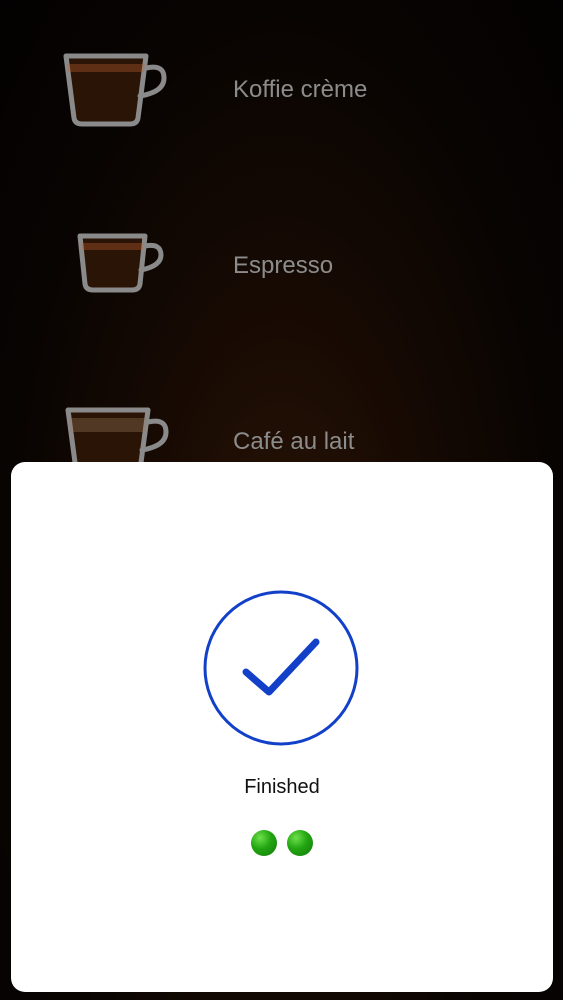 The image size is (563, 1000). Describe the element at coordinates (282, 787) in the screenshot. I see `status-label: Finished` at that location.